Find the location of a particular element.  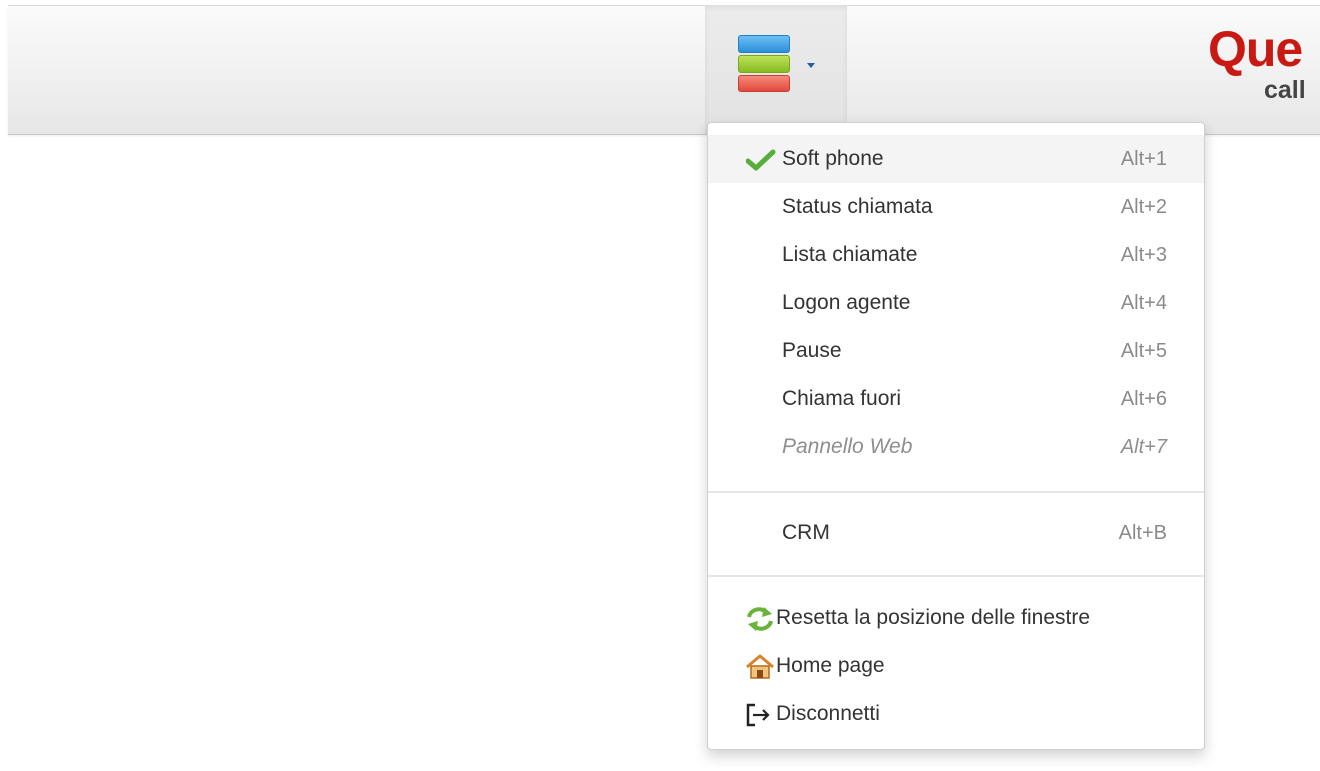

menu-item-home-page: Home page is located at coordinates (956, 666).